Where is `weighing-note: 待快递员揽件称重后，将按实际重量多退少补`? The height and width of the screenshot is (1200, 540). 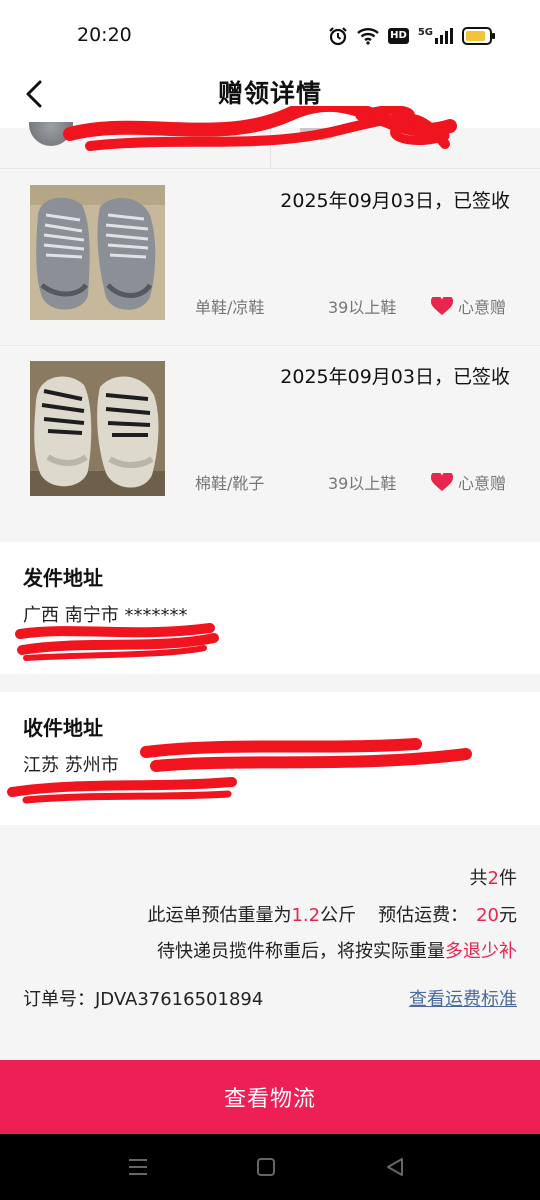
weighing-note: 待快递员揽件称重后，将按实际重量多退少补 is located at coordinates (337, 950).